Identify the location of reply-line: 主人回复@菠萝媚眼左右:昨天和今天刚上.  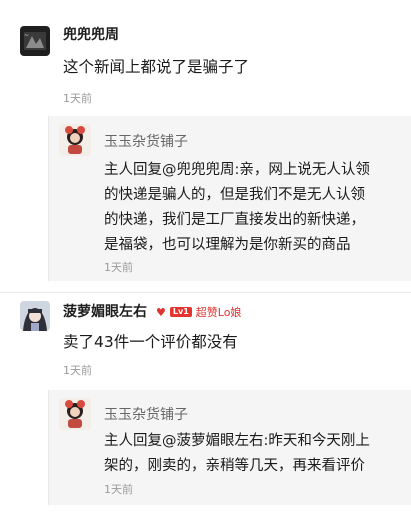
(237, 441).